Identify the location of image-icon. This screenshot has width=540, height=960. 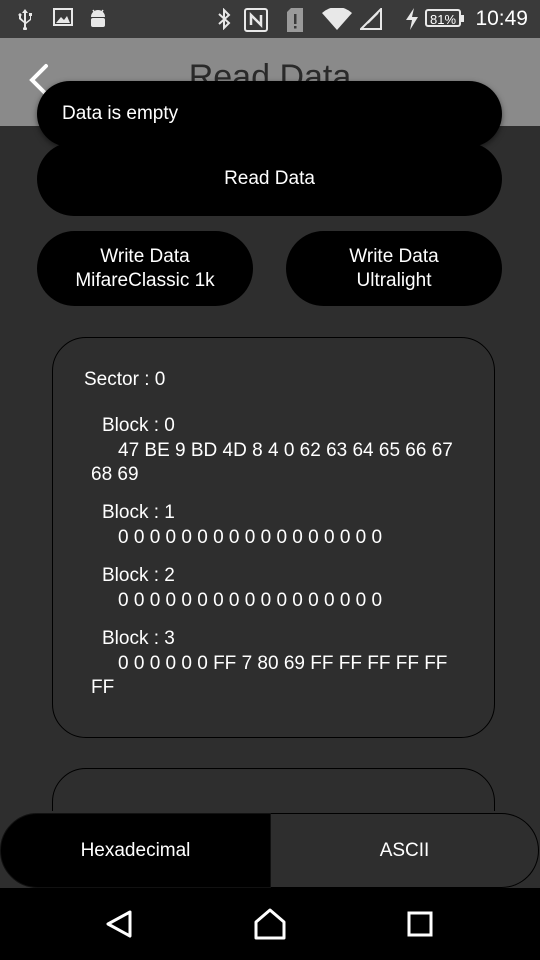
(63, 19).